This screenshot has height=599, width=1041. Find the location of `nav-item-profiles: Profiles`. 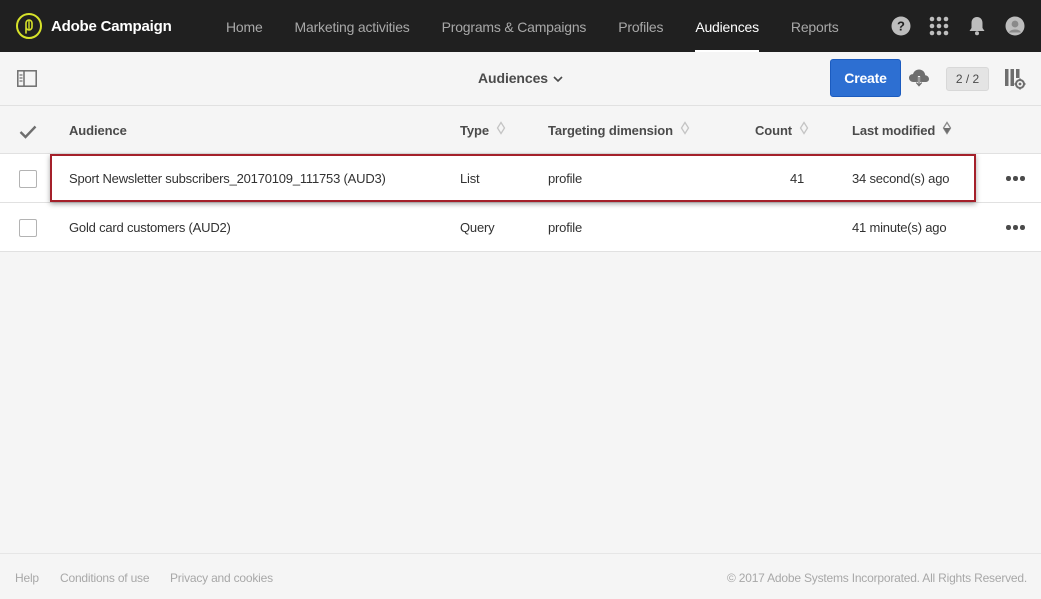

nav-item-profiles: Profiles is located at coordinates (640, 26).